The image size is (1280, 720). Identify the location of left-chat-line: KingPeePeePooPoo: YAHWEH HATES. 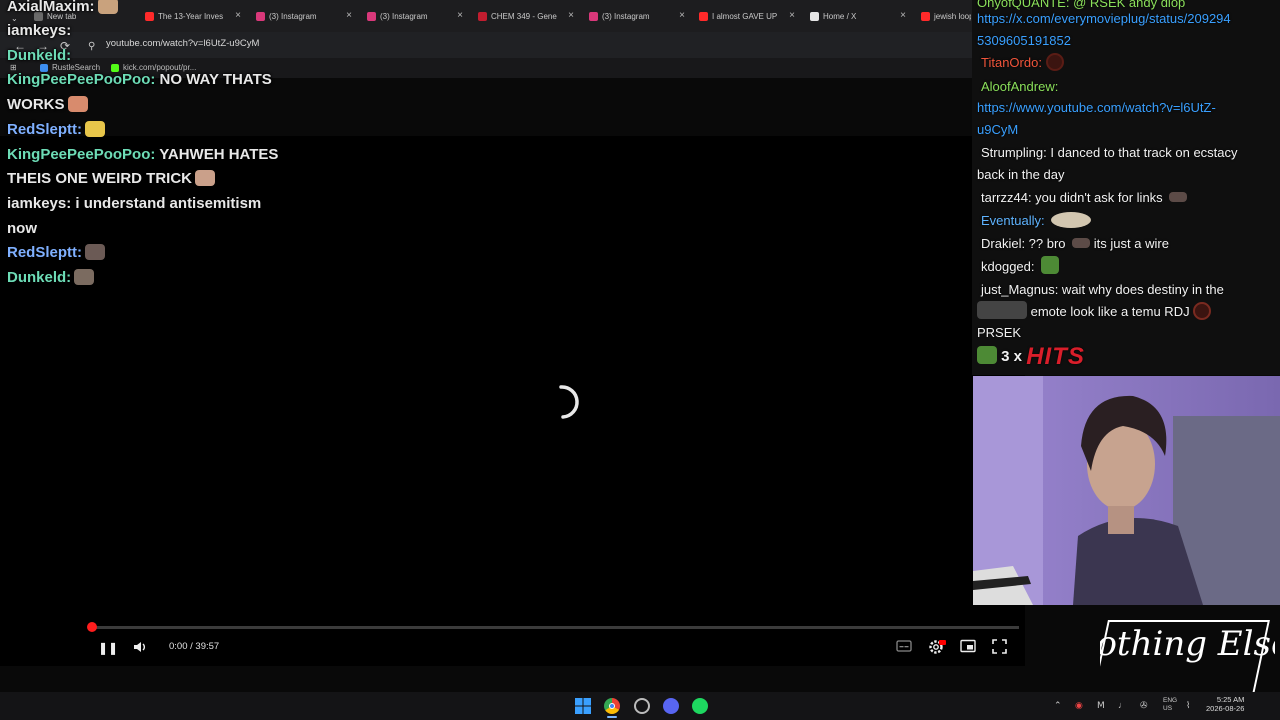
(142, 155).